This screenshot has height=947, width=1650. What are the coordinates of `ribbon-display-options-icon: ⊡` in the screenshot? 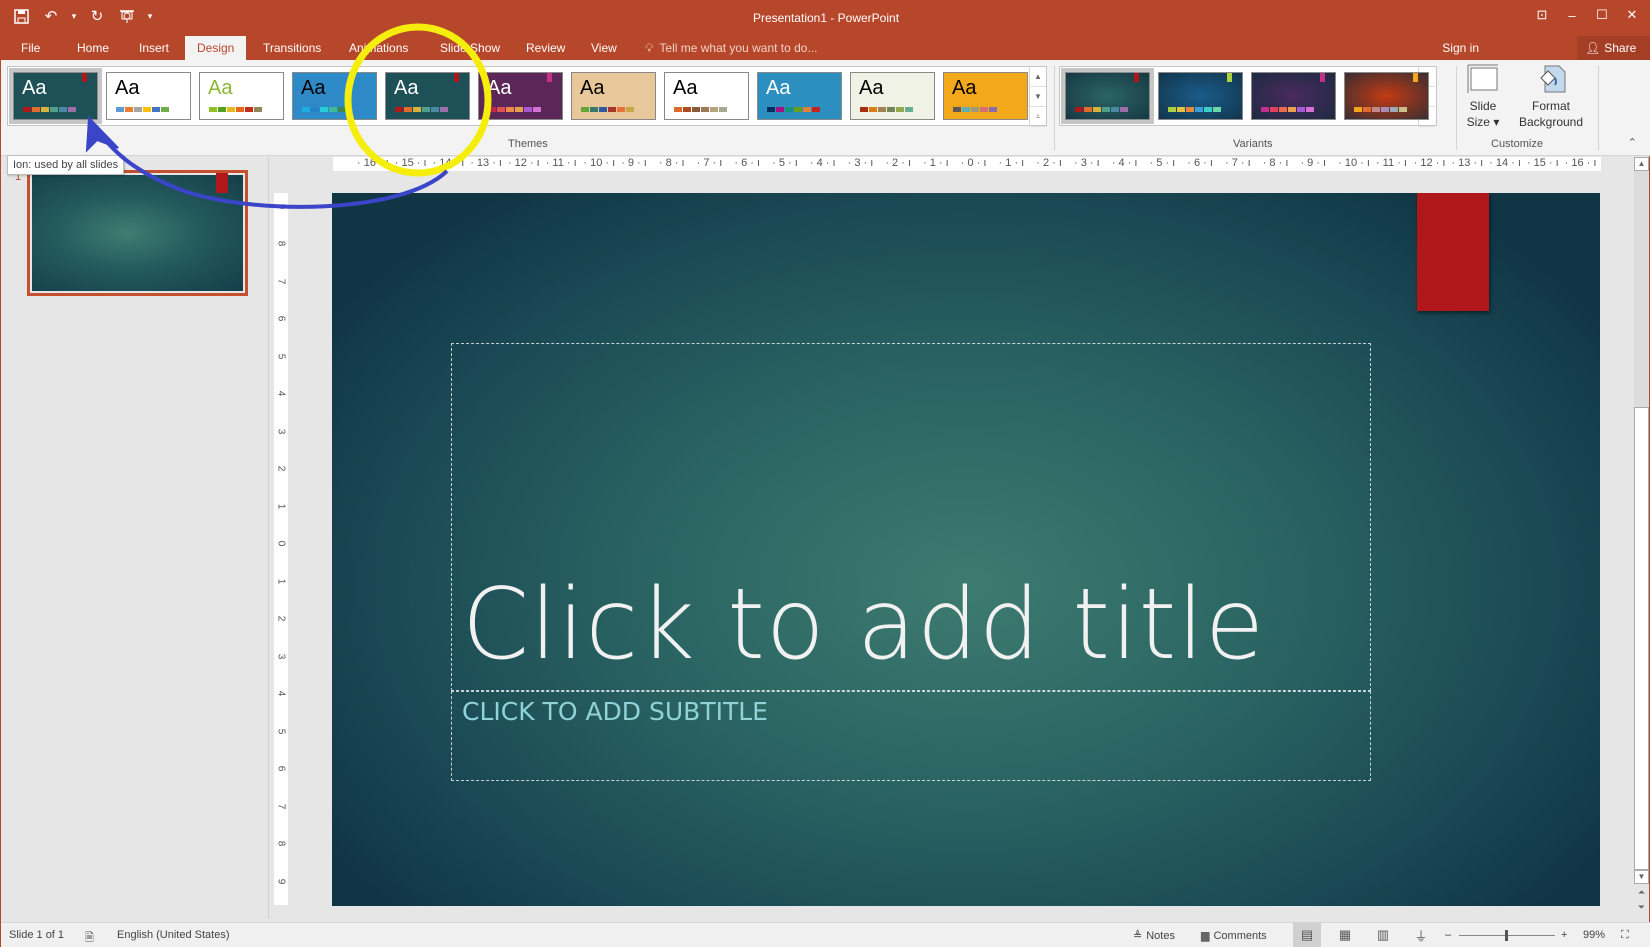 It's located at (1542, 15).